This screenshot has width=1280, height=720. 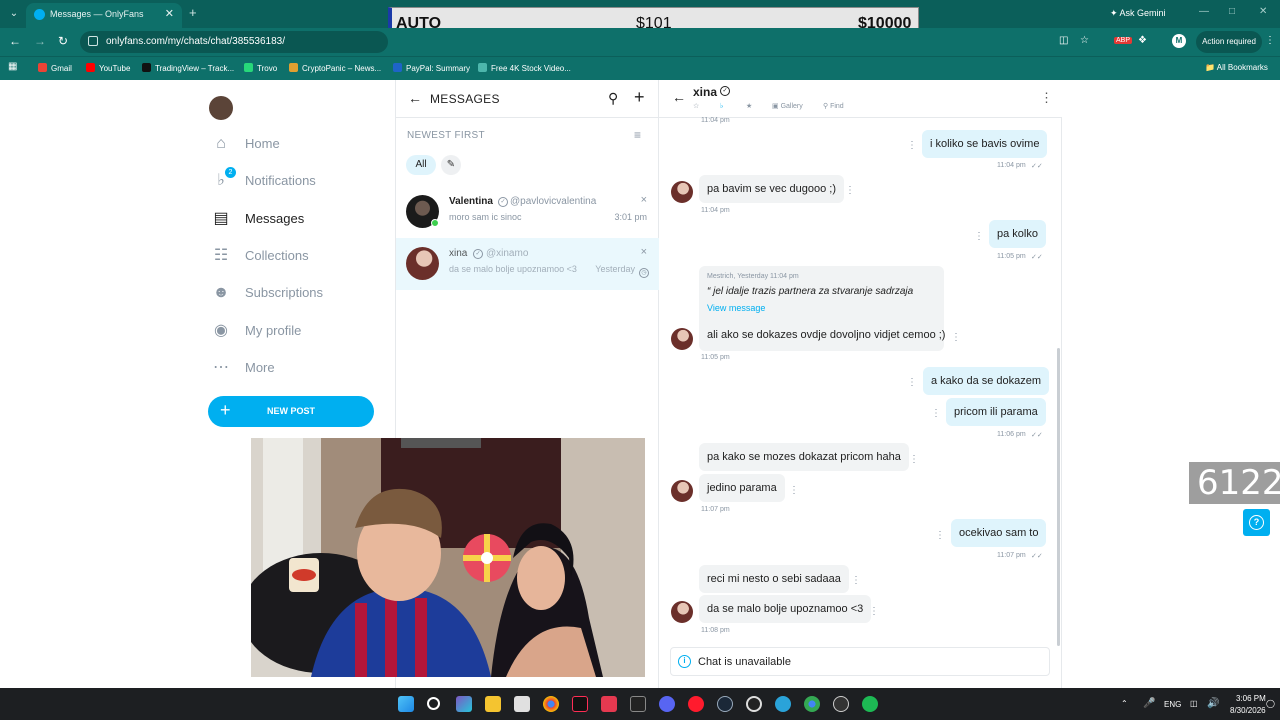 What do you see at coordinates (1017, 234) in the screenshot?
I see `message-bubble-outgoing: pa kolko` at bounding box center [1017, 234].